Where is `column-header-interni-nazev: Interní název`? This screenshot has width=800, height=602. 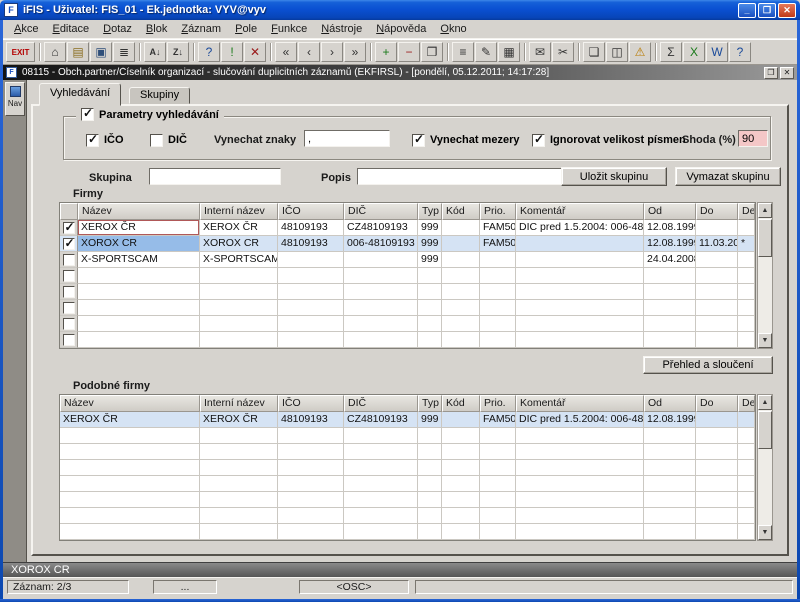
column-header-interni-nazev: Interní název is located at coordinates (239, 211).